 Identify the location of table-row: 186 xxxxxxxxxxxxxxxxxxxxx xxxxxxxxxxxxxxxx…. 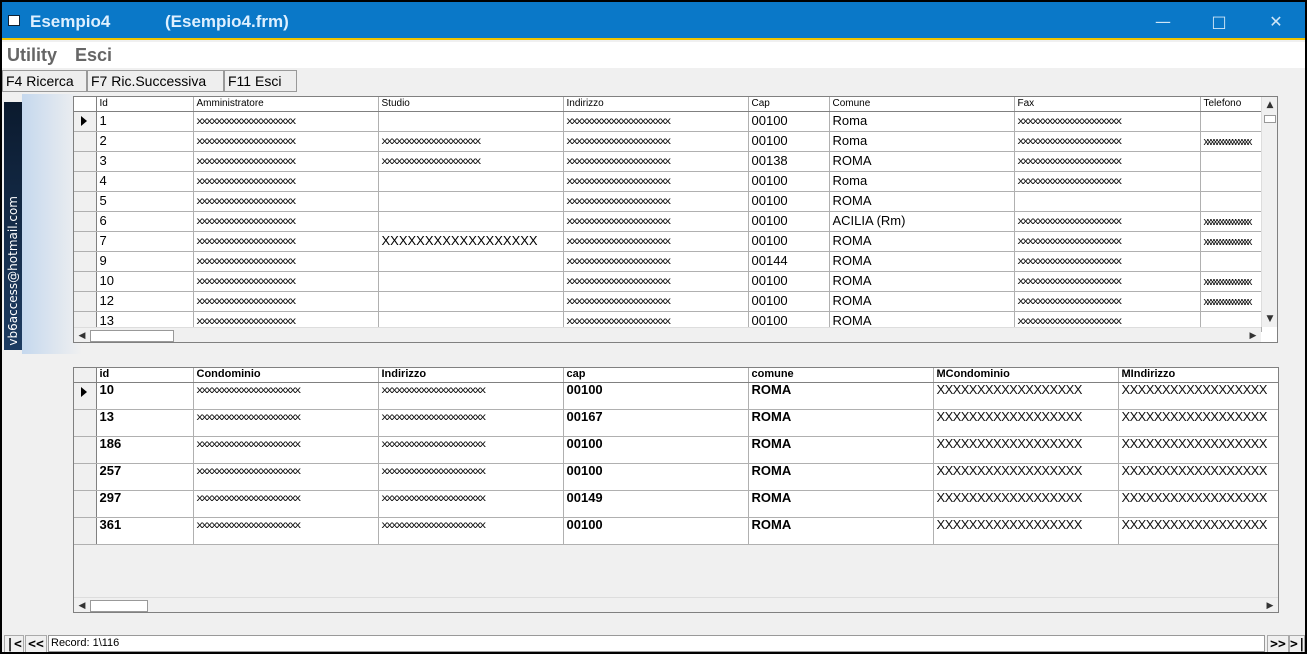
(676, 450).